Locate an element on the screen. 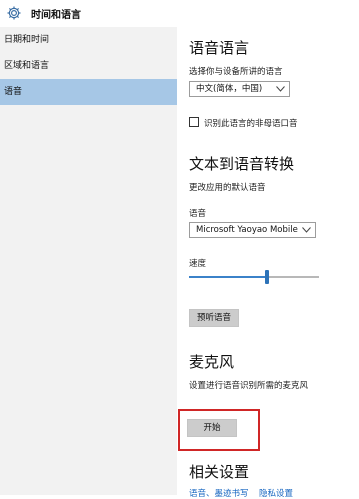 This screenshot has width=359, height=499. tts-description: 更改应用的默认语音 is located at coordinates (227, 188).